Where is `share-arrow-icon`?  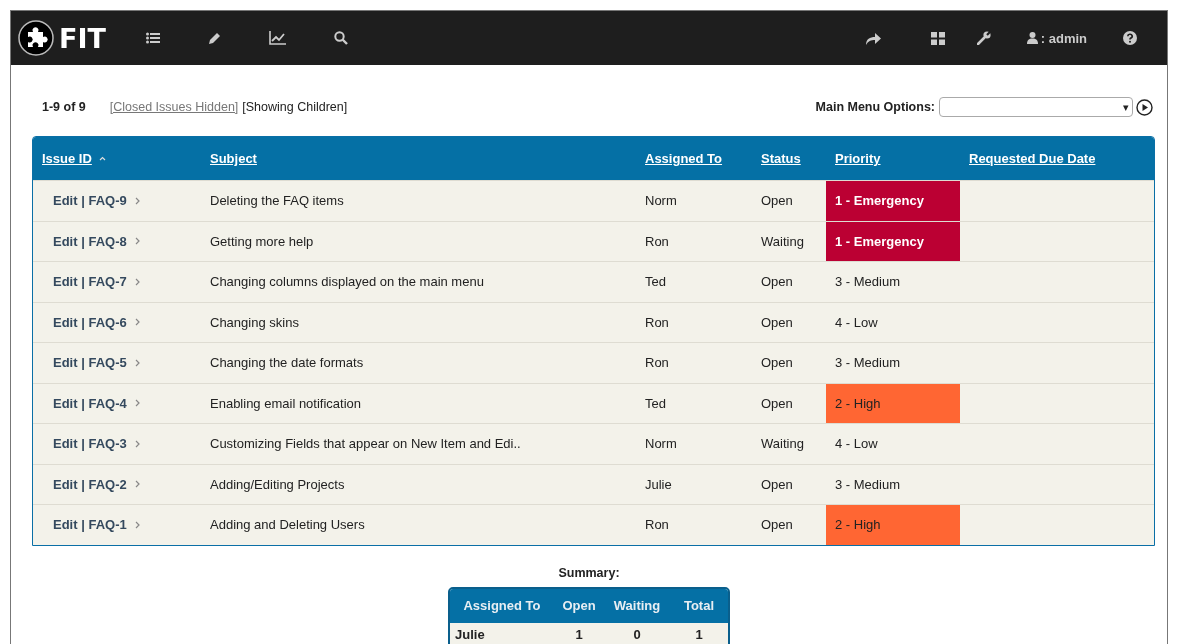 share-arrow-icon is located at coordinates (872, 38).